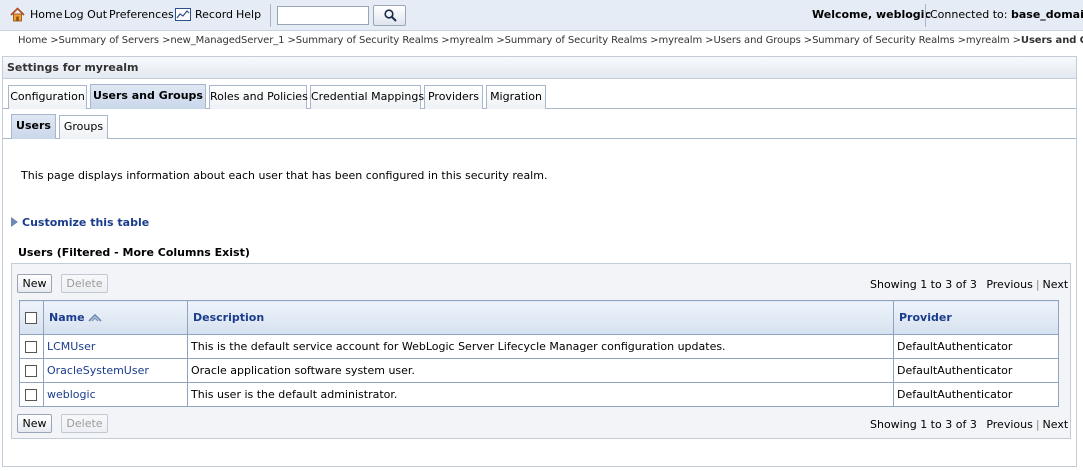 This screenshot has width=1083, height=471. Describe the element at coordinates (148, 96) in the screenshot. I see `tab-users-and-groups: Users and Groups` at that location.